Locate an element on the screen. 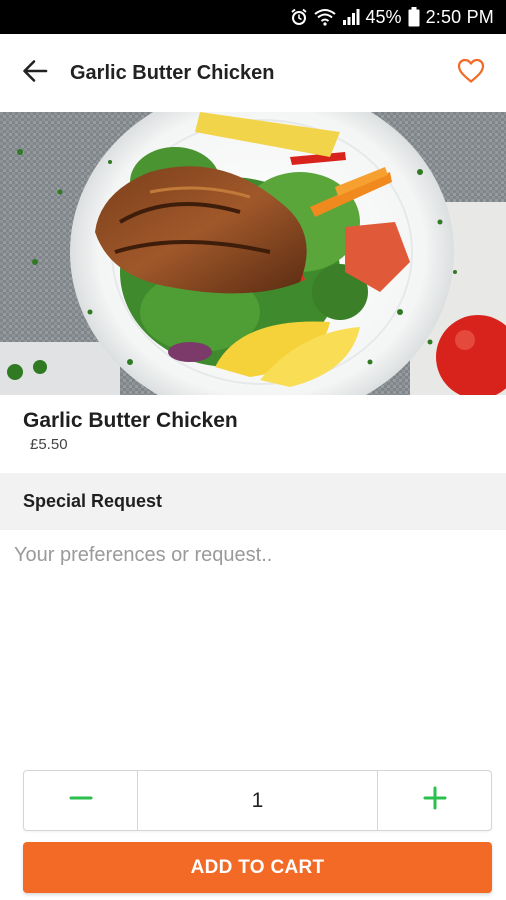 Image resolution: width=506 pixels, height=900 pixels. battery-icon is located at coordinates (414, 17).